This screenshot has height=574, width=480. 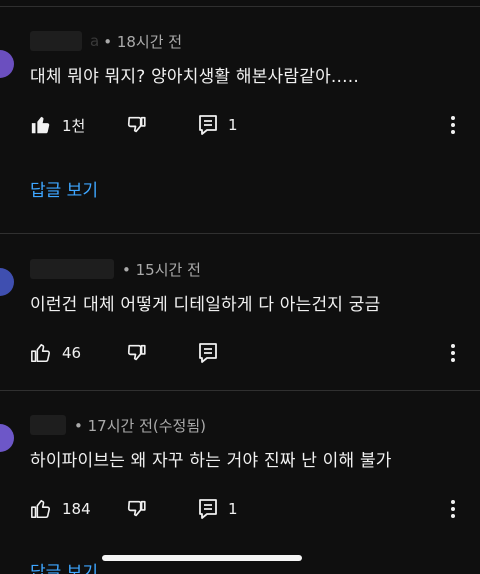 I want to click on like-button: 46, so click(x=55, y=353).